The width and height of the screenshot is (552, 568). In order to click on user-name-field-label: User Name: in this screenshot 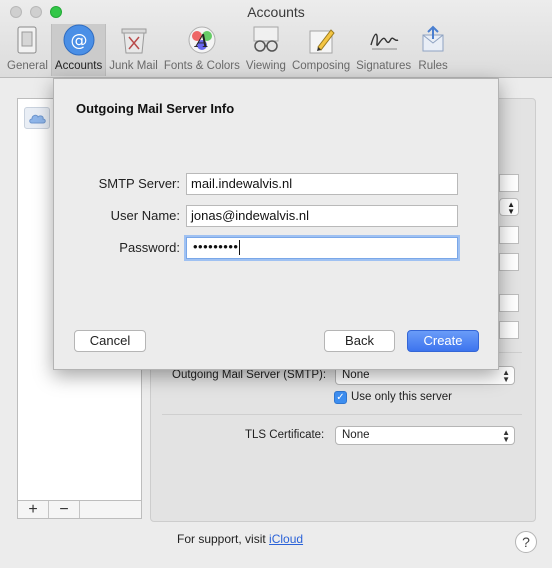, I will do `click(145, 215)`.